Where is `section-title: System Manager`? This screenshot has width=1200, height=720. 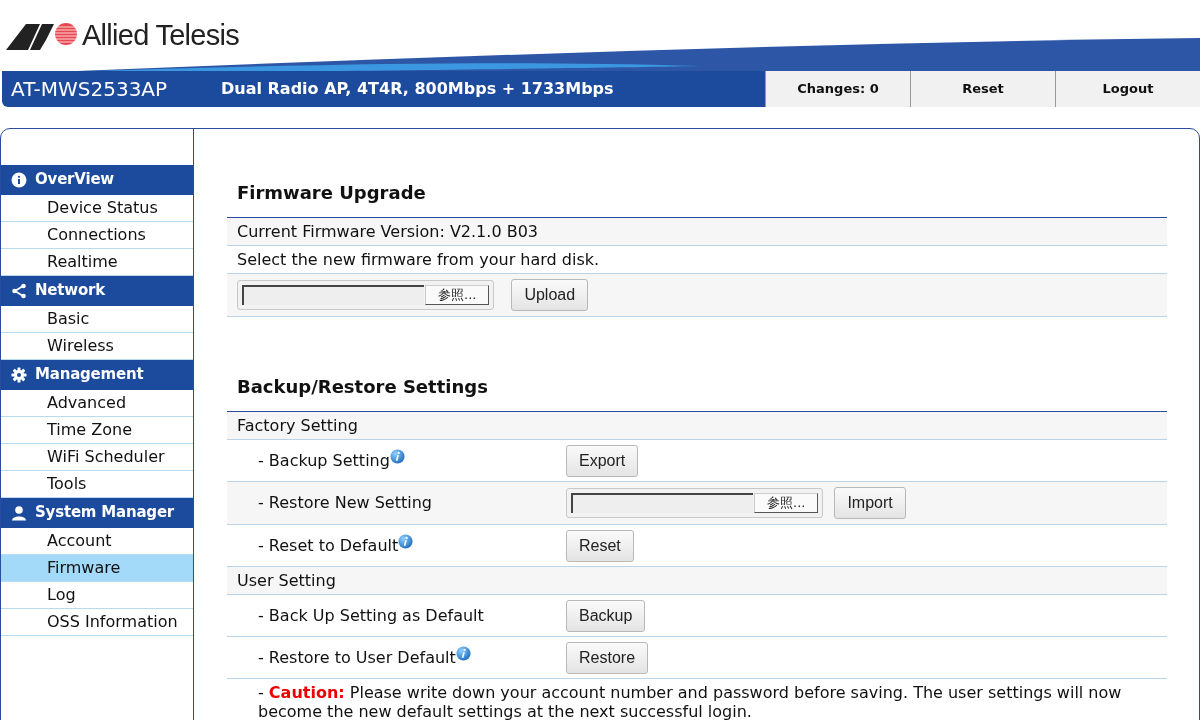
section-title: System Manager is located at coordinates (105, 513).